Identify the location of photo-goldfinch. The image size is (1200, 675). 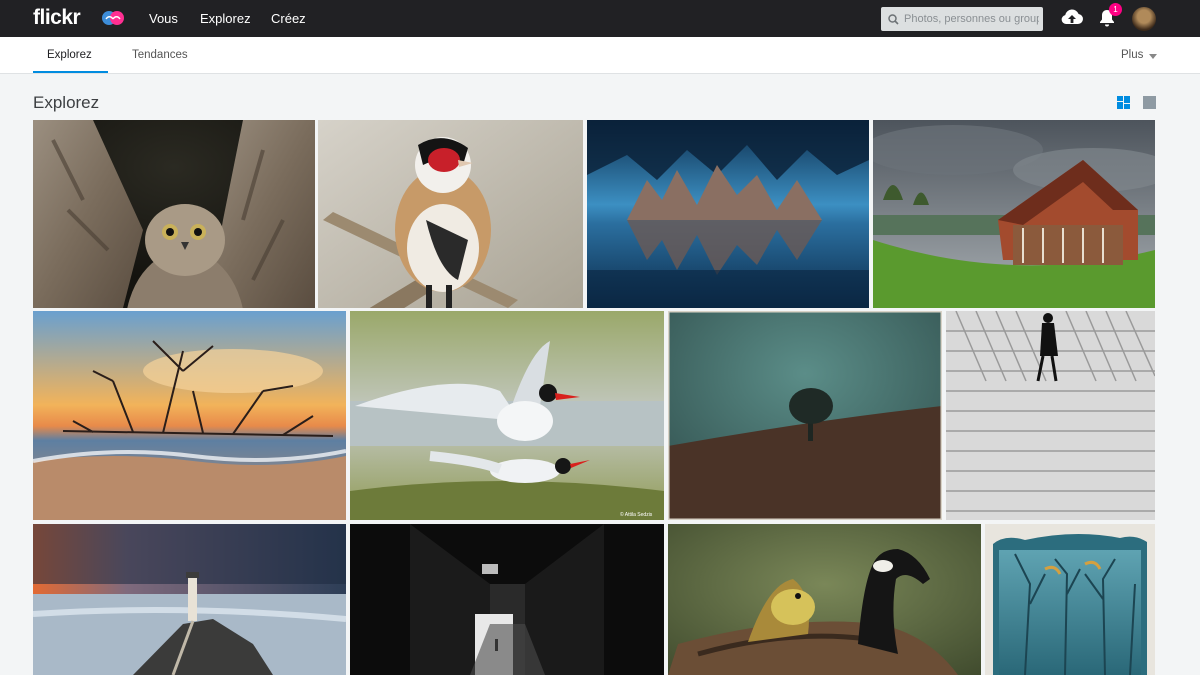
(450, 214).